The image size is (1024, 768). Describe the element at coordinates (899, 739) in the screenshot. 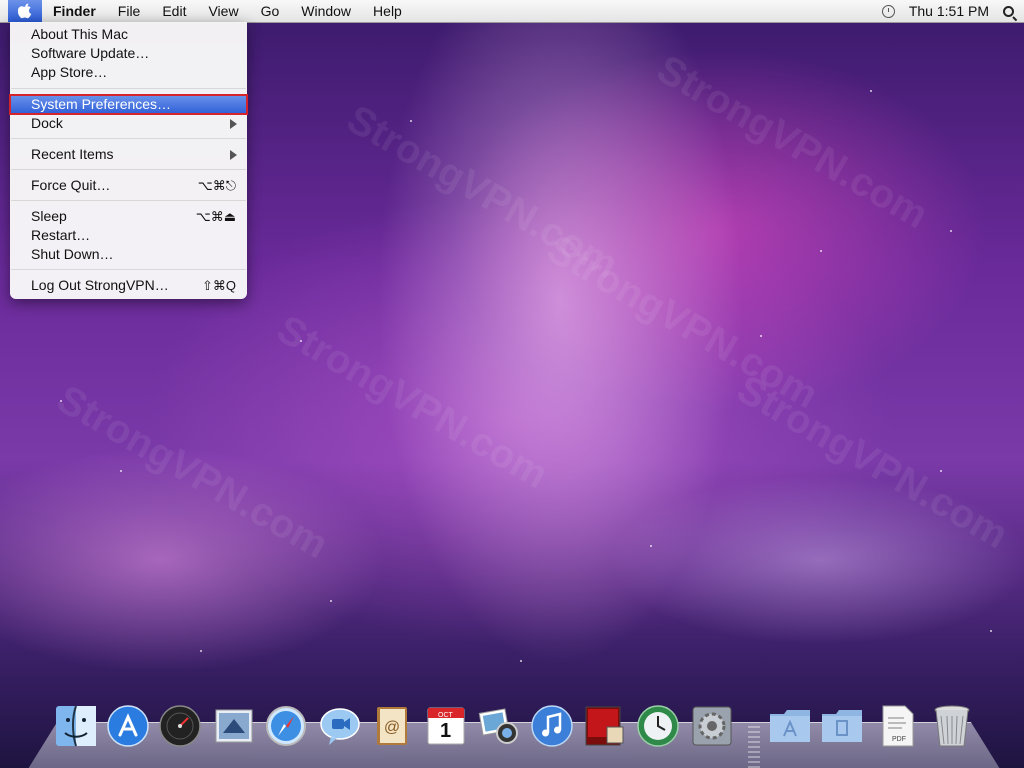

I see `pdf-label: PDF` at that location.